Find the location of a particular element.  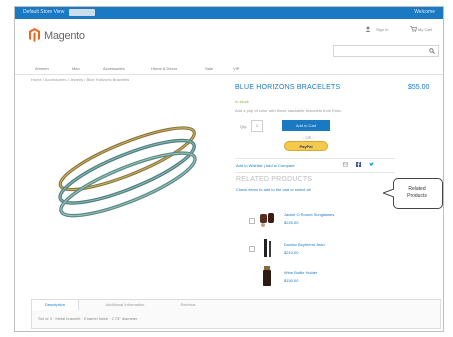

twitter-icon is located at coordinates (371, 164).